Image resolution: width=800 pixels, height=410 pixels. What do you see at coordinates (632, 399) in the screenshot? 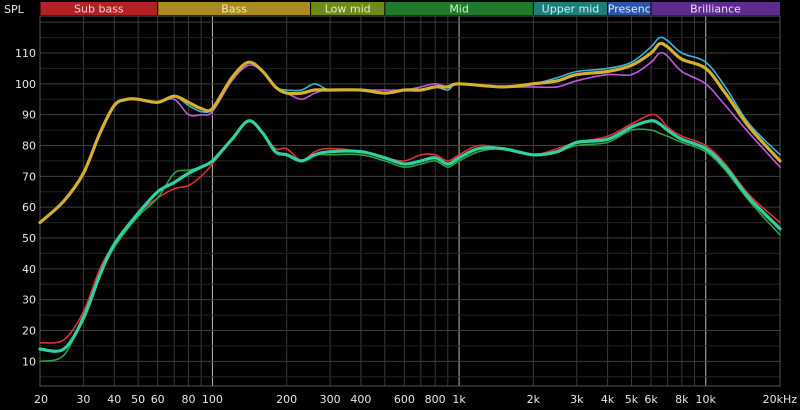
I see `x-tick-label: 5k` at bounding box center [632, 399].